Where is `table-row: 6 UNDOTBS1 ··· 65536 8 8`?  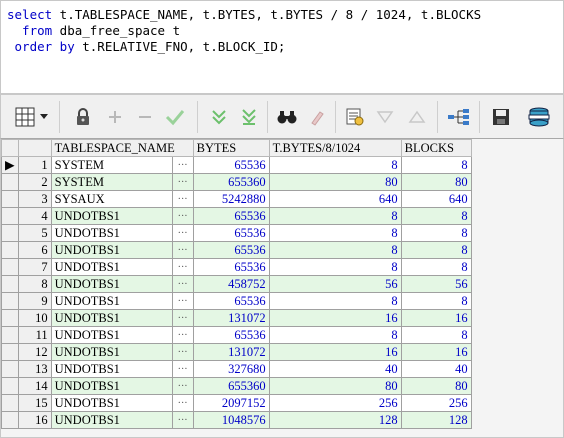 table-row: 6 UNDOTBS1 ··· 65536 8 8 is located at coordinates (236, 250).